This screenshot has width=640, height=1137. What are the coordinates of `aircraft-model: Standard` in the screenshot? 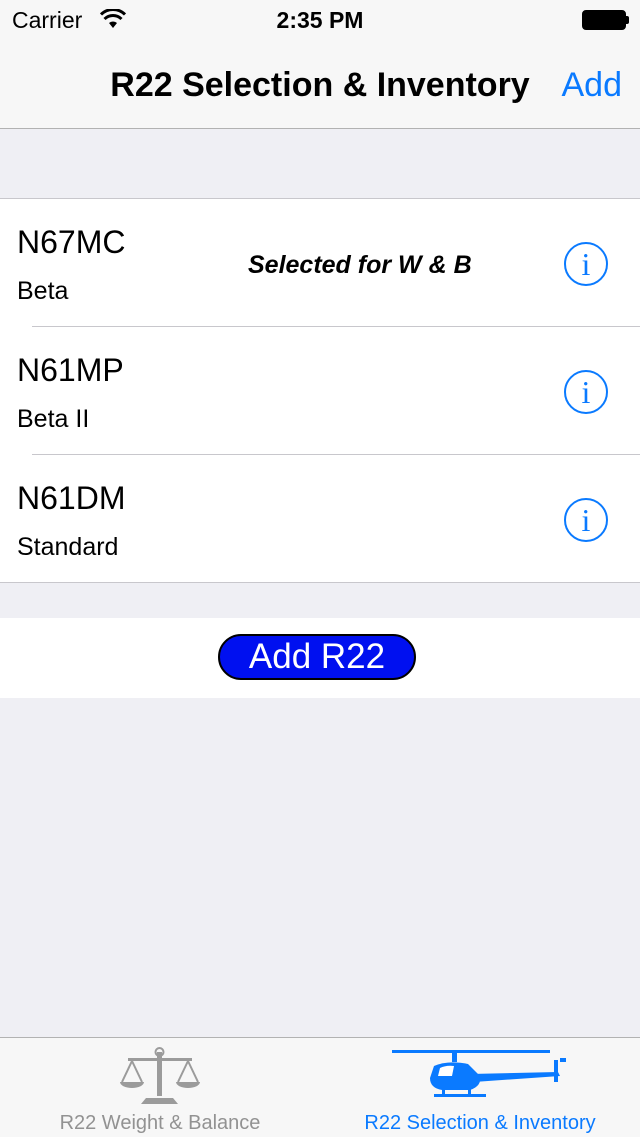 It's located at (68, 547).